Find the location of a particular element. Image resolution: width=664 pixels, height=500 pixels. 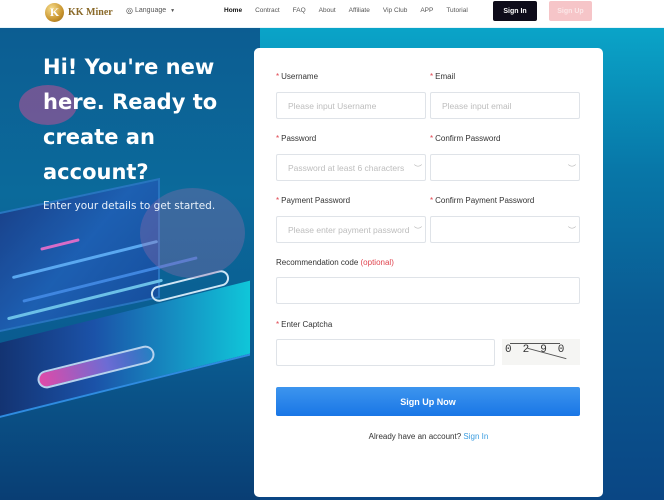

nav-affiliate: Affiliate is located at coordinates (359, 10).